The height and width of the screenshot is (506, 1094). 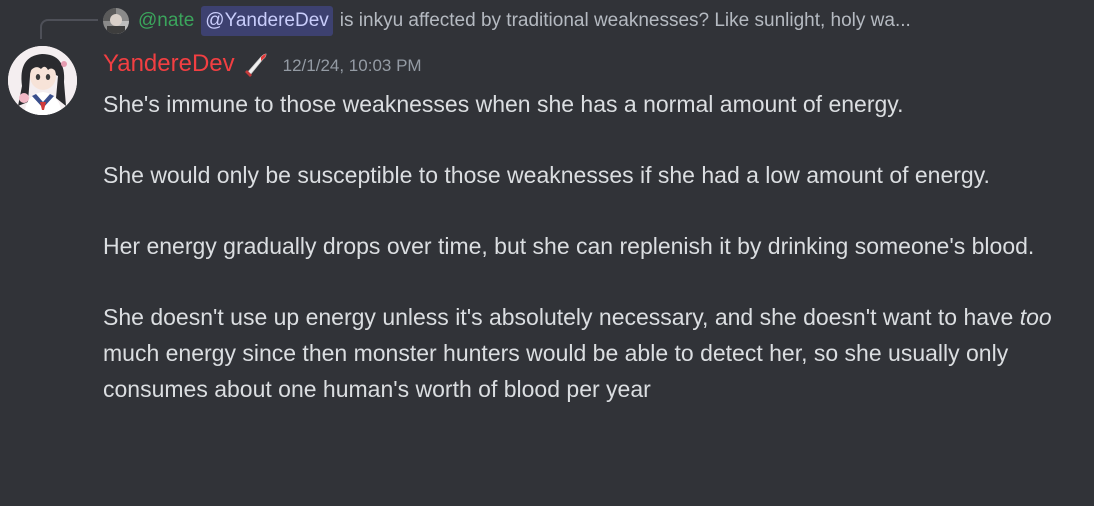 I want to click on knife-icon, so click(x=256, y=64).